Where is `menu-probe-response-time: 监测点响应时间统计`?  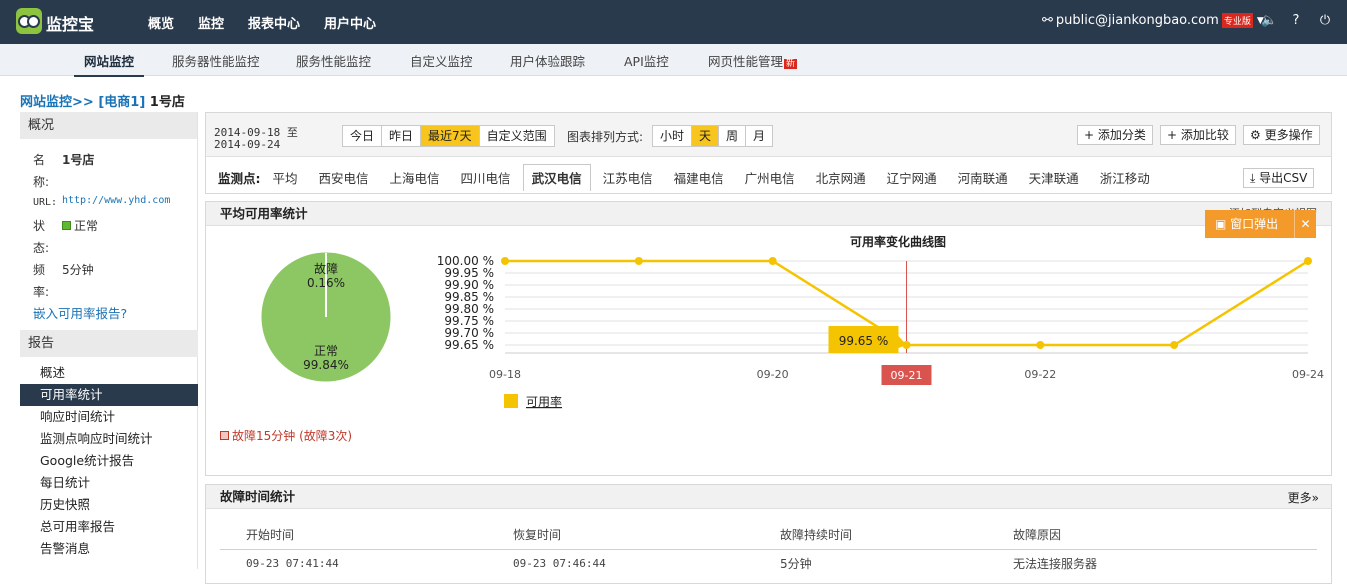 menu-probe-response-time: 监测点响应时间统计 is located at coordinates (109, 439).